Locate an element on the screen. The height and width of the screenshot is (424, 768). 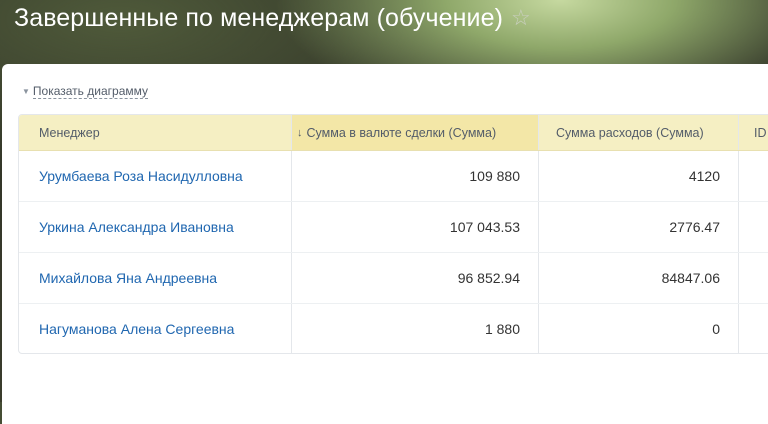
manager-link: Уркина Александра Ивановна is located at coordinates (136, 227).